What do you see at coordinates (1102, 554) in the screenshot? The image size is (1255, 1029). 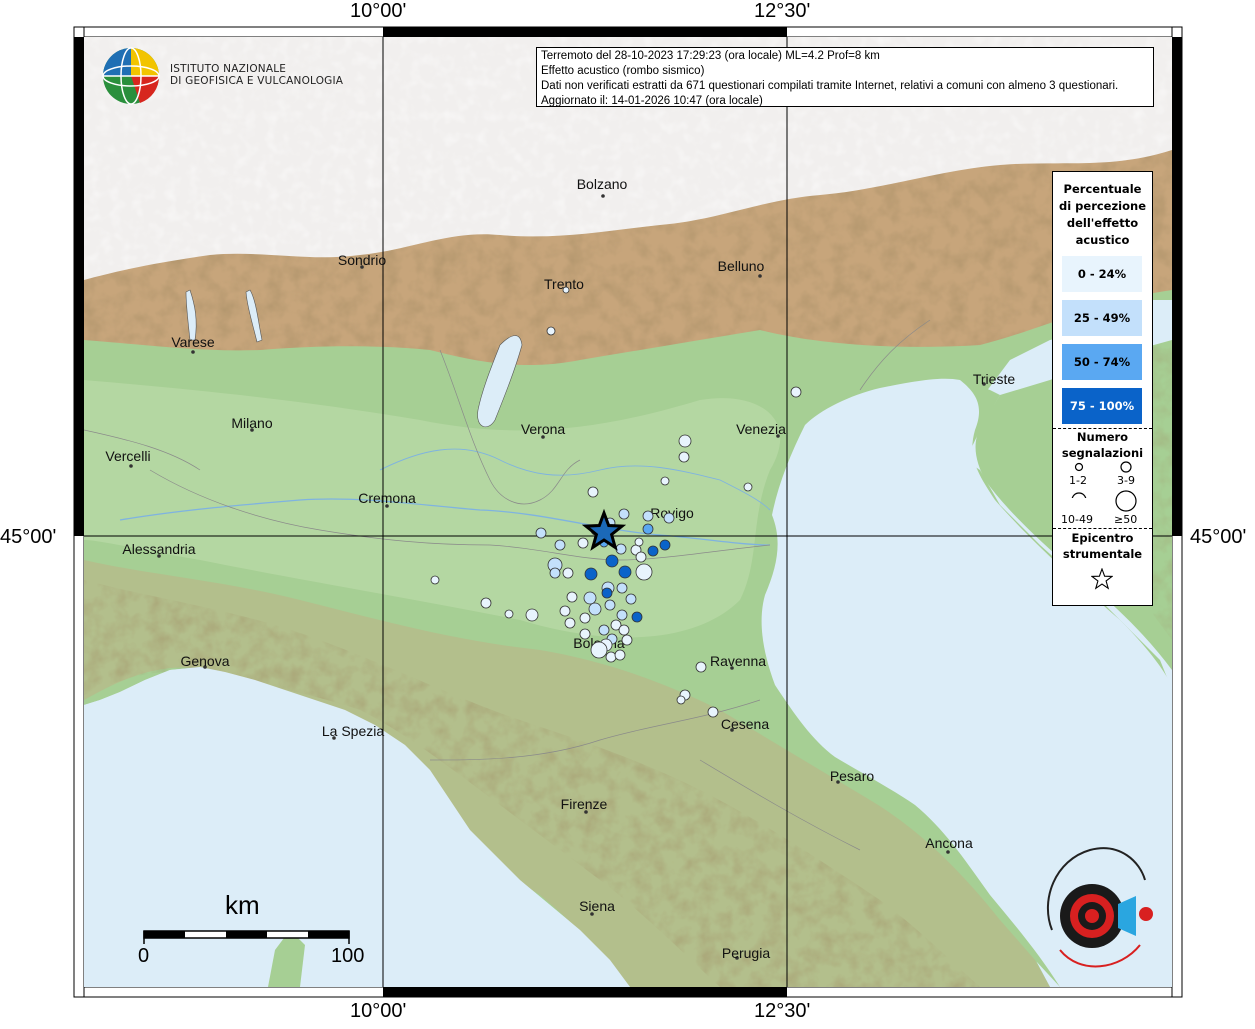 I see `legend-epicenter-title-line: strumentale` at bounding box center [1102, 554].